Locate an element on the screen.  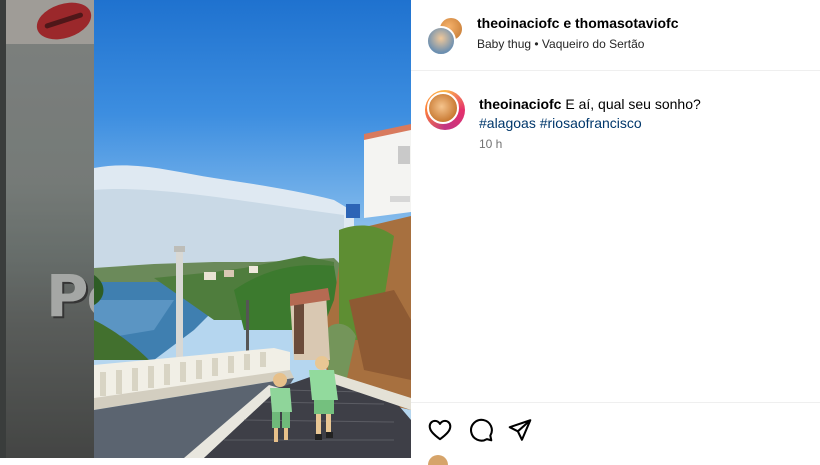
caption-text: E aí, qual seu sonho? is located at coordinates (633, 104).